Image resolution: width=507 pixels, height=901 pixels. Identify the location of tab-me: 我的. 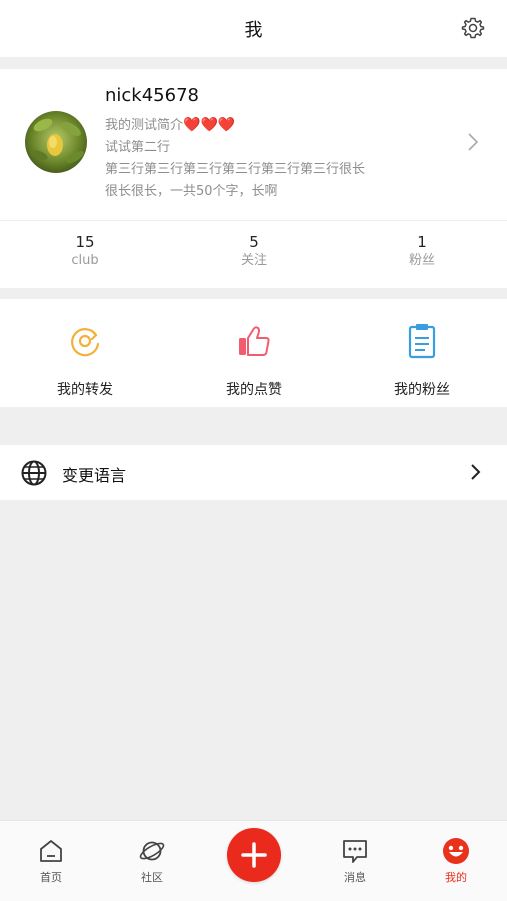
(456, 861).